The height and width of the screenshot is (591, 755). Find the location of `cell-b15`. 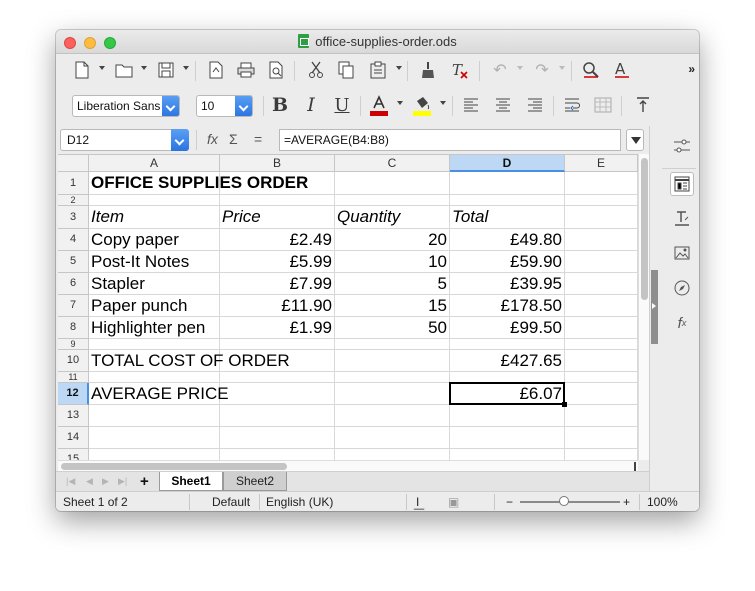

cell-b15 is located at coordinates (277, 454).